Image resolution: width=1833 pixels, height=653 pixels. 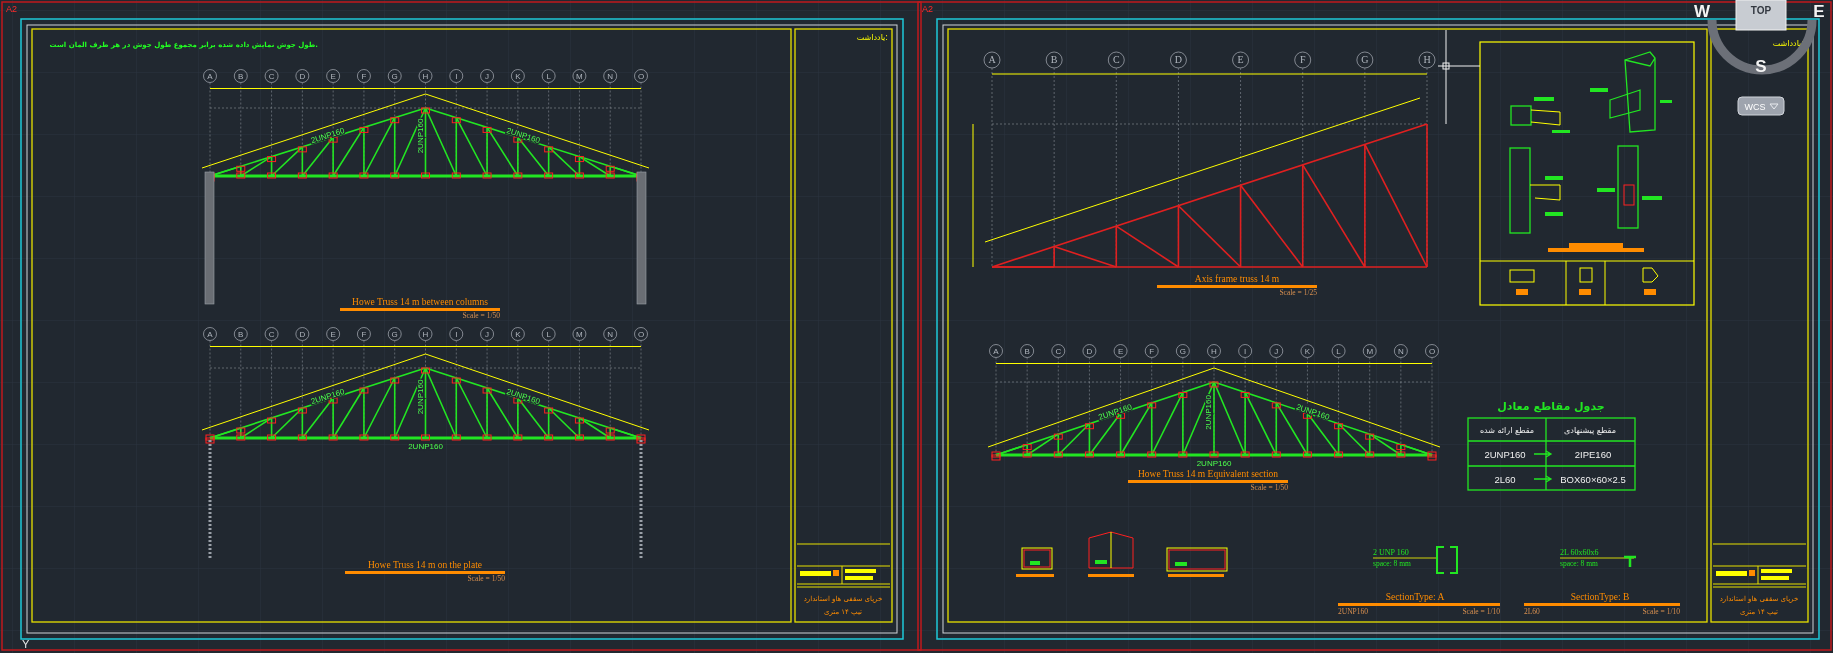 What do you see at coordinates (1208, 474) in the screenshot?
I see `drawing-title: Howe Truss 14 m Equivalent section` at bounding box center [1208, 474].